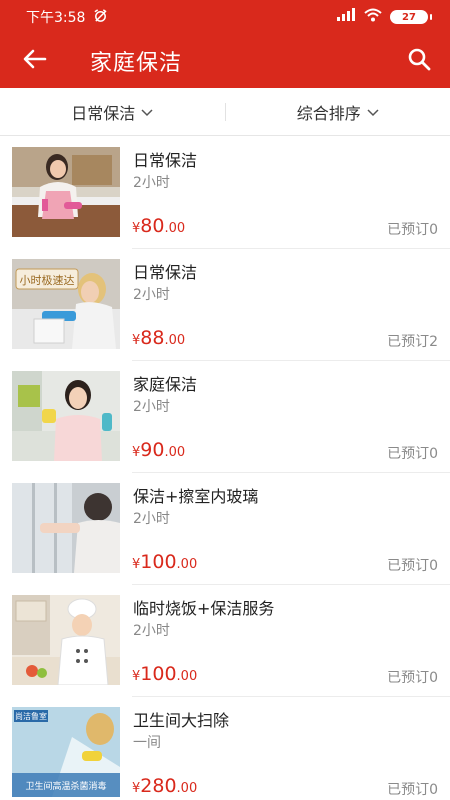  I want to click on service-thumbnail: 尚洁鲁室 卫生间高温杀菌消毒, so click(66, 752).